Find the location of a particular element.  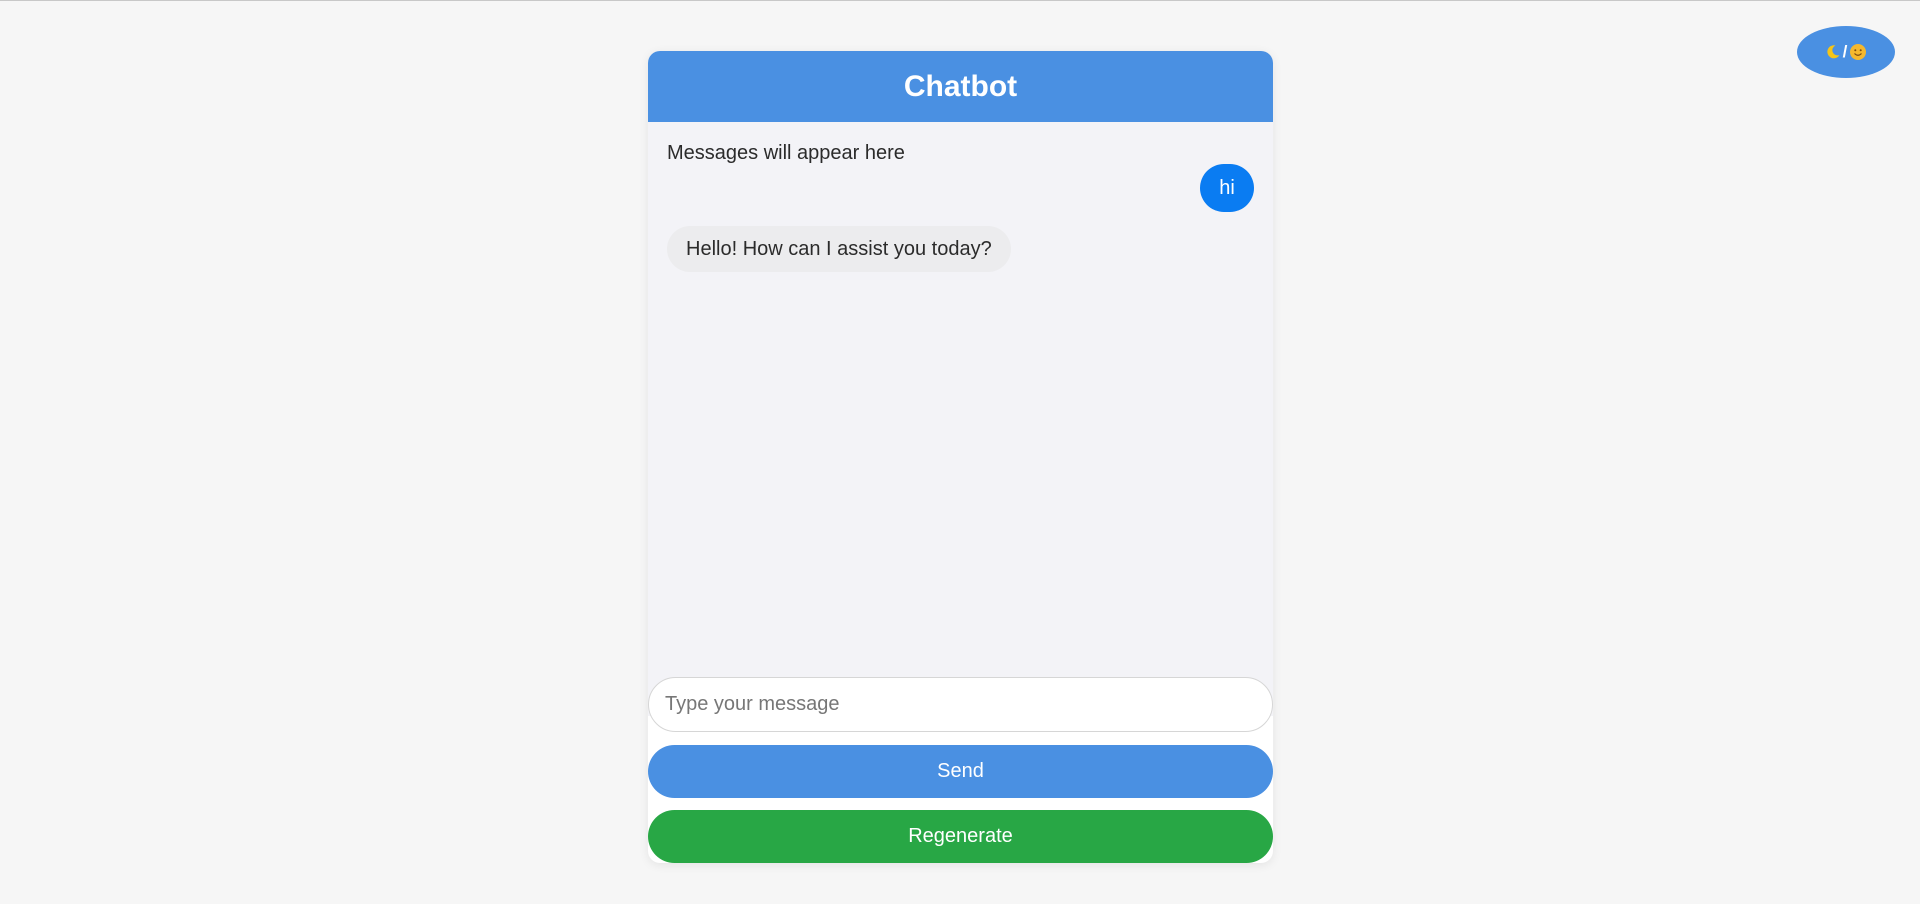

sun-icon is located at coordinates (1858, 52).